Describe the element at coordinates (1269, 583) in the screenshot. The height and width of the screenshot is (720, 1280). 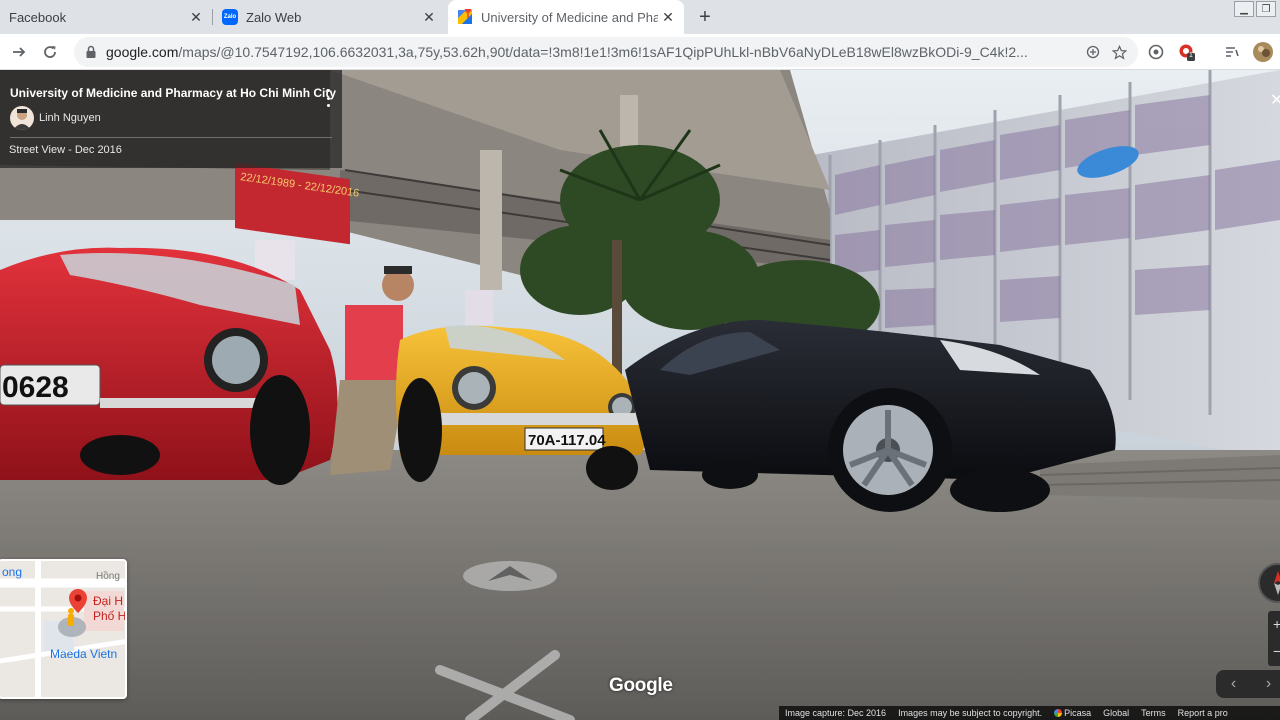
I see `compass-icon` at that location.